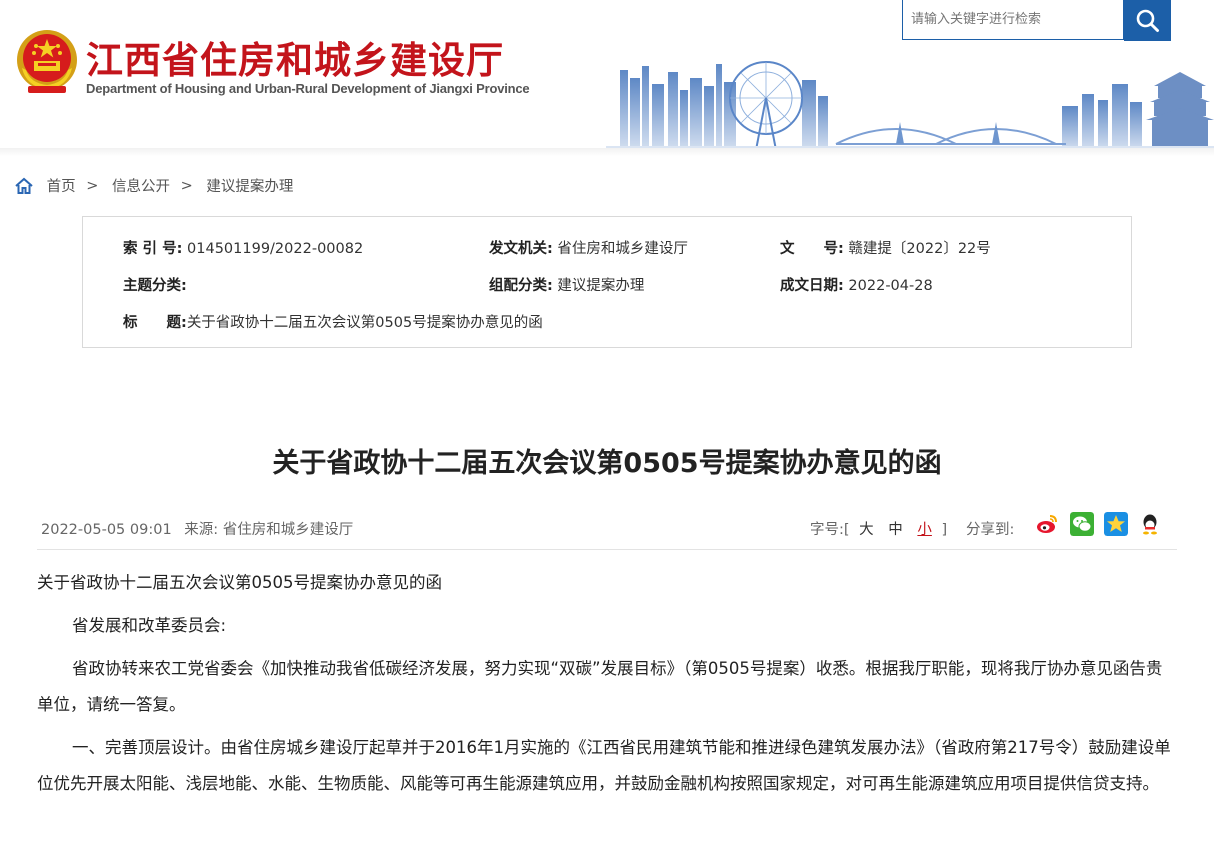 The image size is (1214, 845). What do you see at coordinates (521, 286) in the screenshot?
I see `meta-group-label: 组配分类:` at bounding box center [521, 286].